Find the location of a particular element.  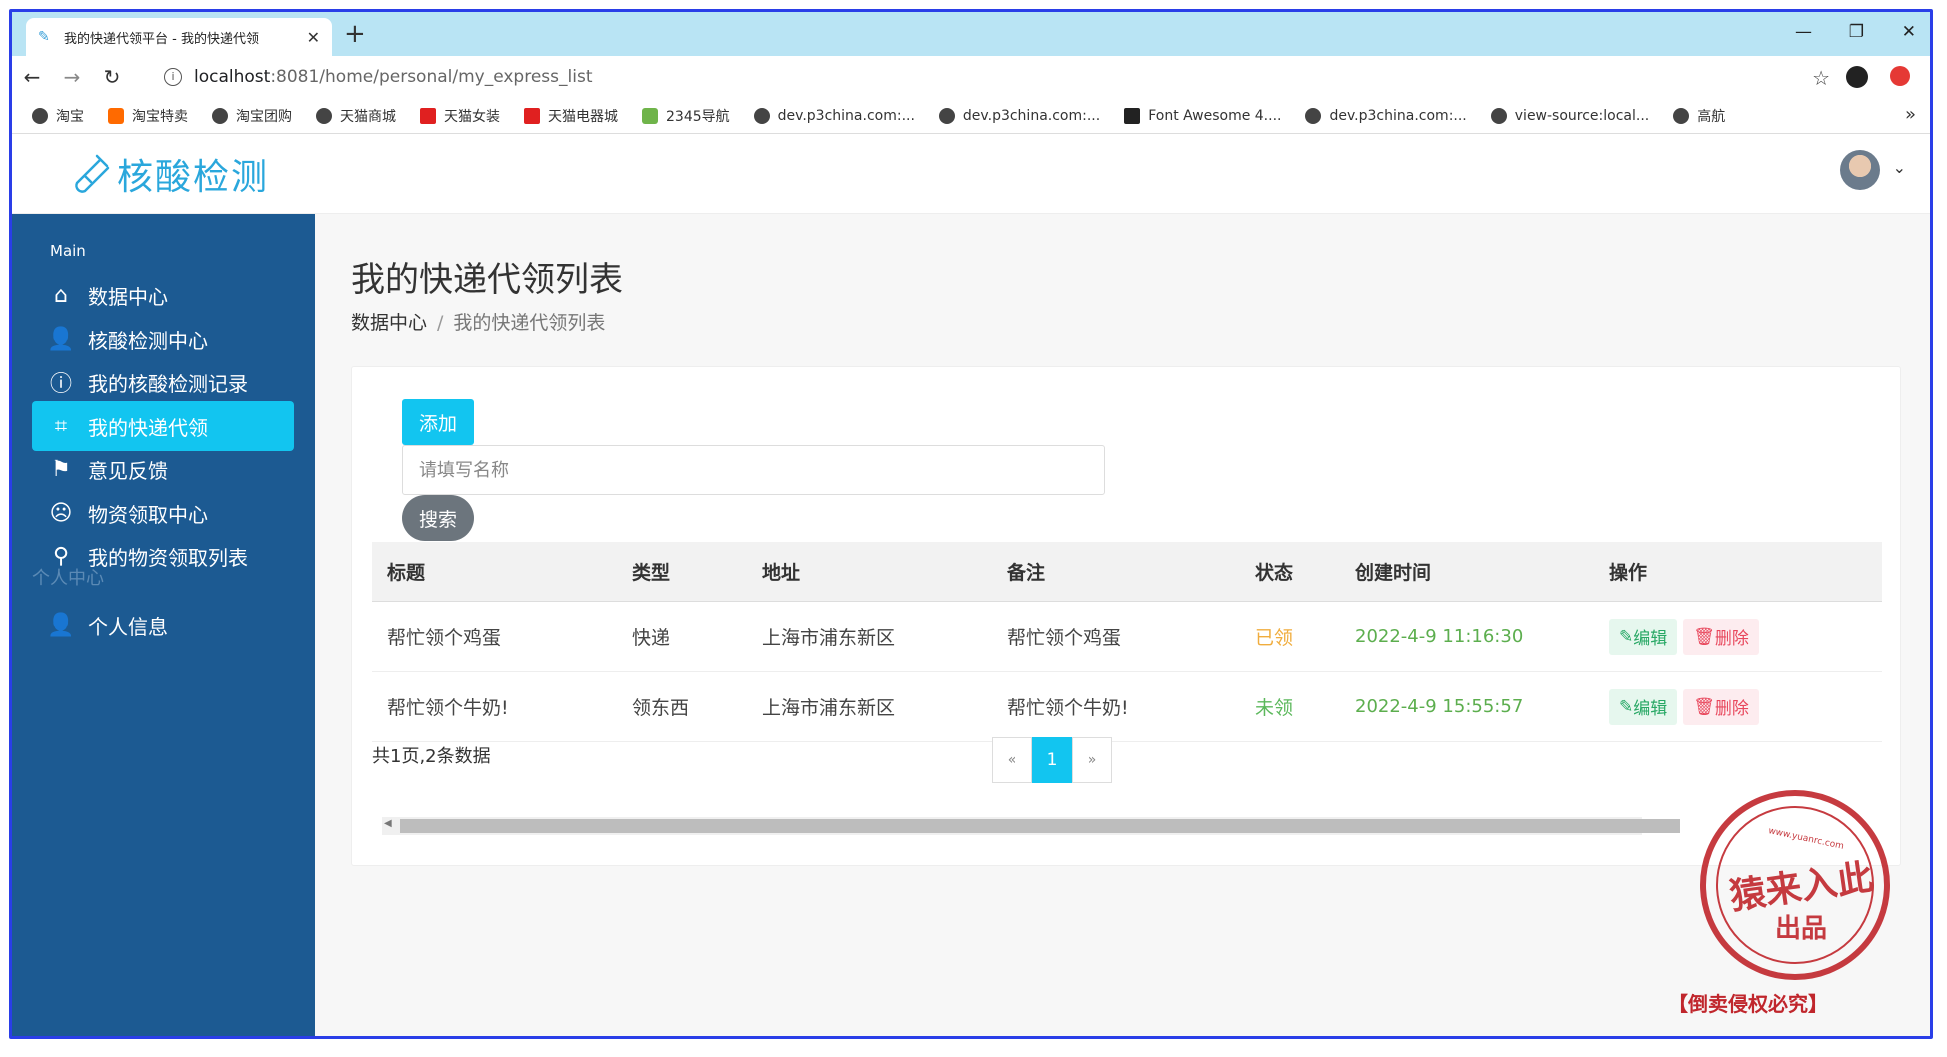

bookmark: 高航 is located at coordinates (1699, 116).